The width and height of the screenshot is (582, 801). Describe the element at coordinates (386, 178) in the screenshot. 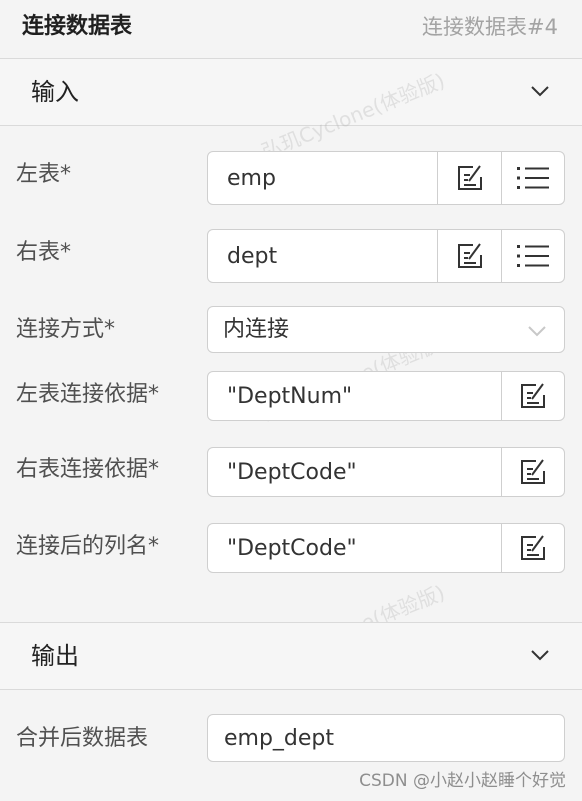

I see `left-table-field: emp` at that location.